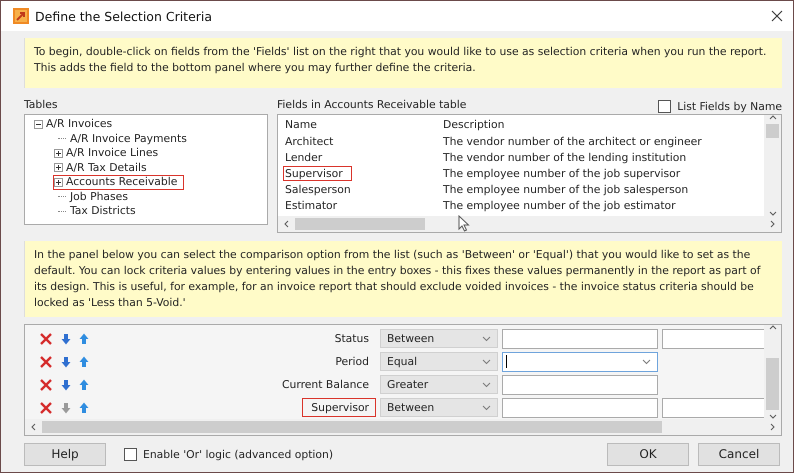 The height and width of the screenshot is (473, 794). I want to click on field-description: The employee number of the job estimator, so click(559, 206).